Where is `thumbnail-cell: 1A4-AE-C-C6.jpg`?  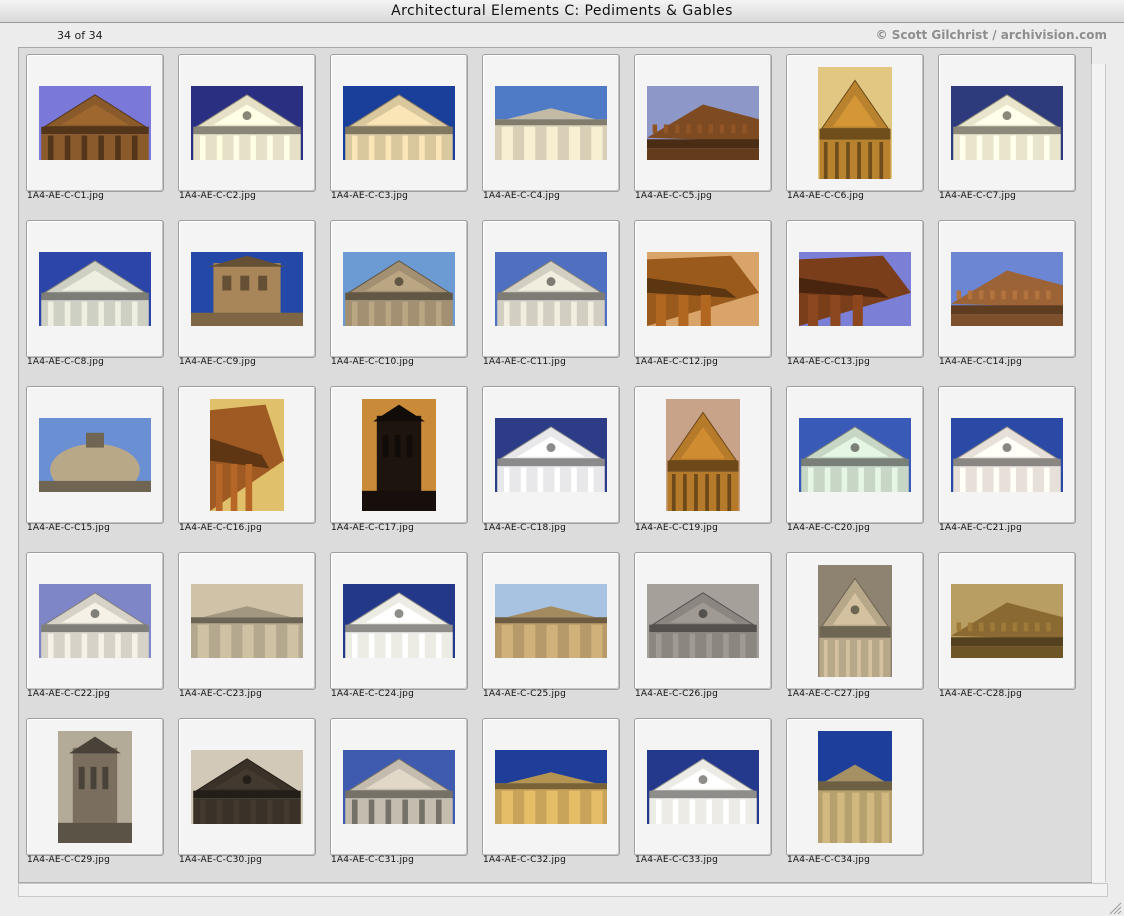
thumbnail-cell: 1A4-AE-C-C6.jpg is located at coordinates (855, 131).